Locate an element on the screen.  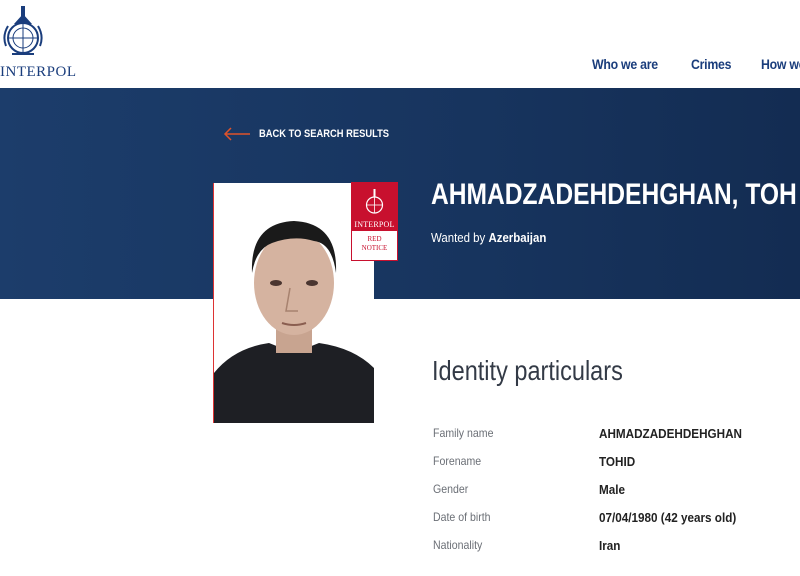
row-label: Date of birth is located at coordinates (462, 517).